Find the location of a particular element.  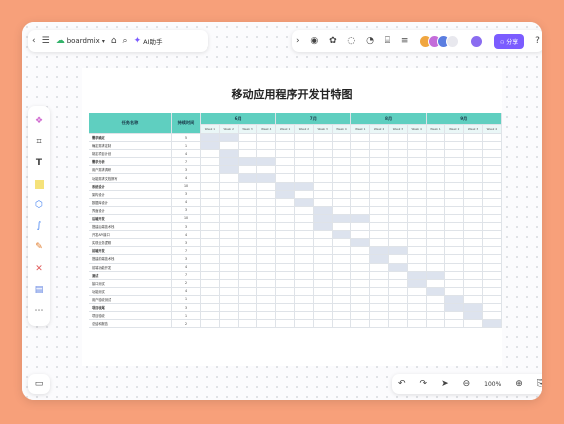

current-user-avatar is located at coordinates (477, 41).